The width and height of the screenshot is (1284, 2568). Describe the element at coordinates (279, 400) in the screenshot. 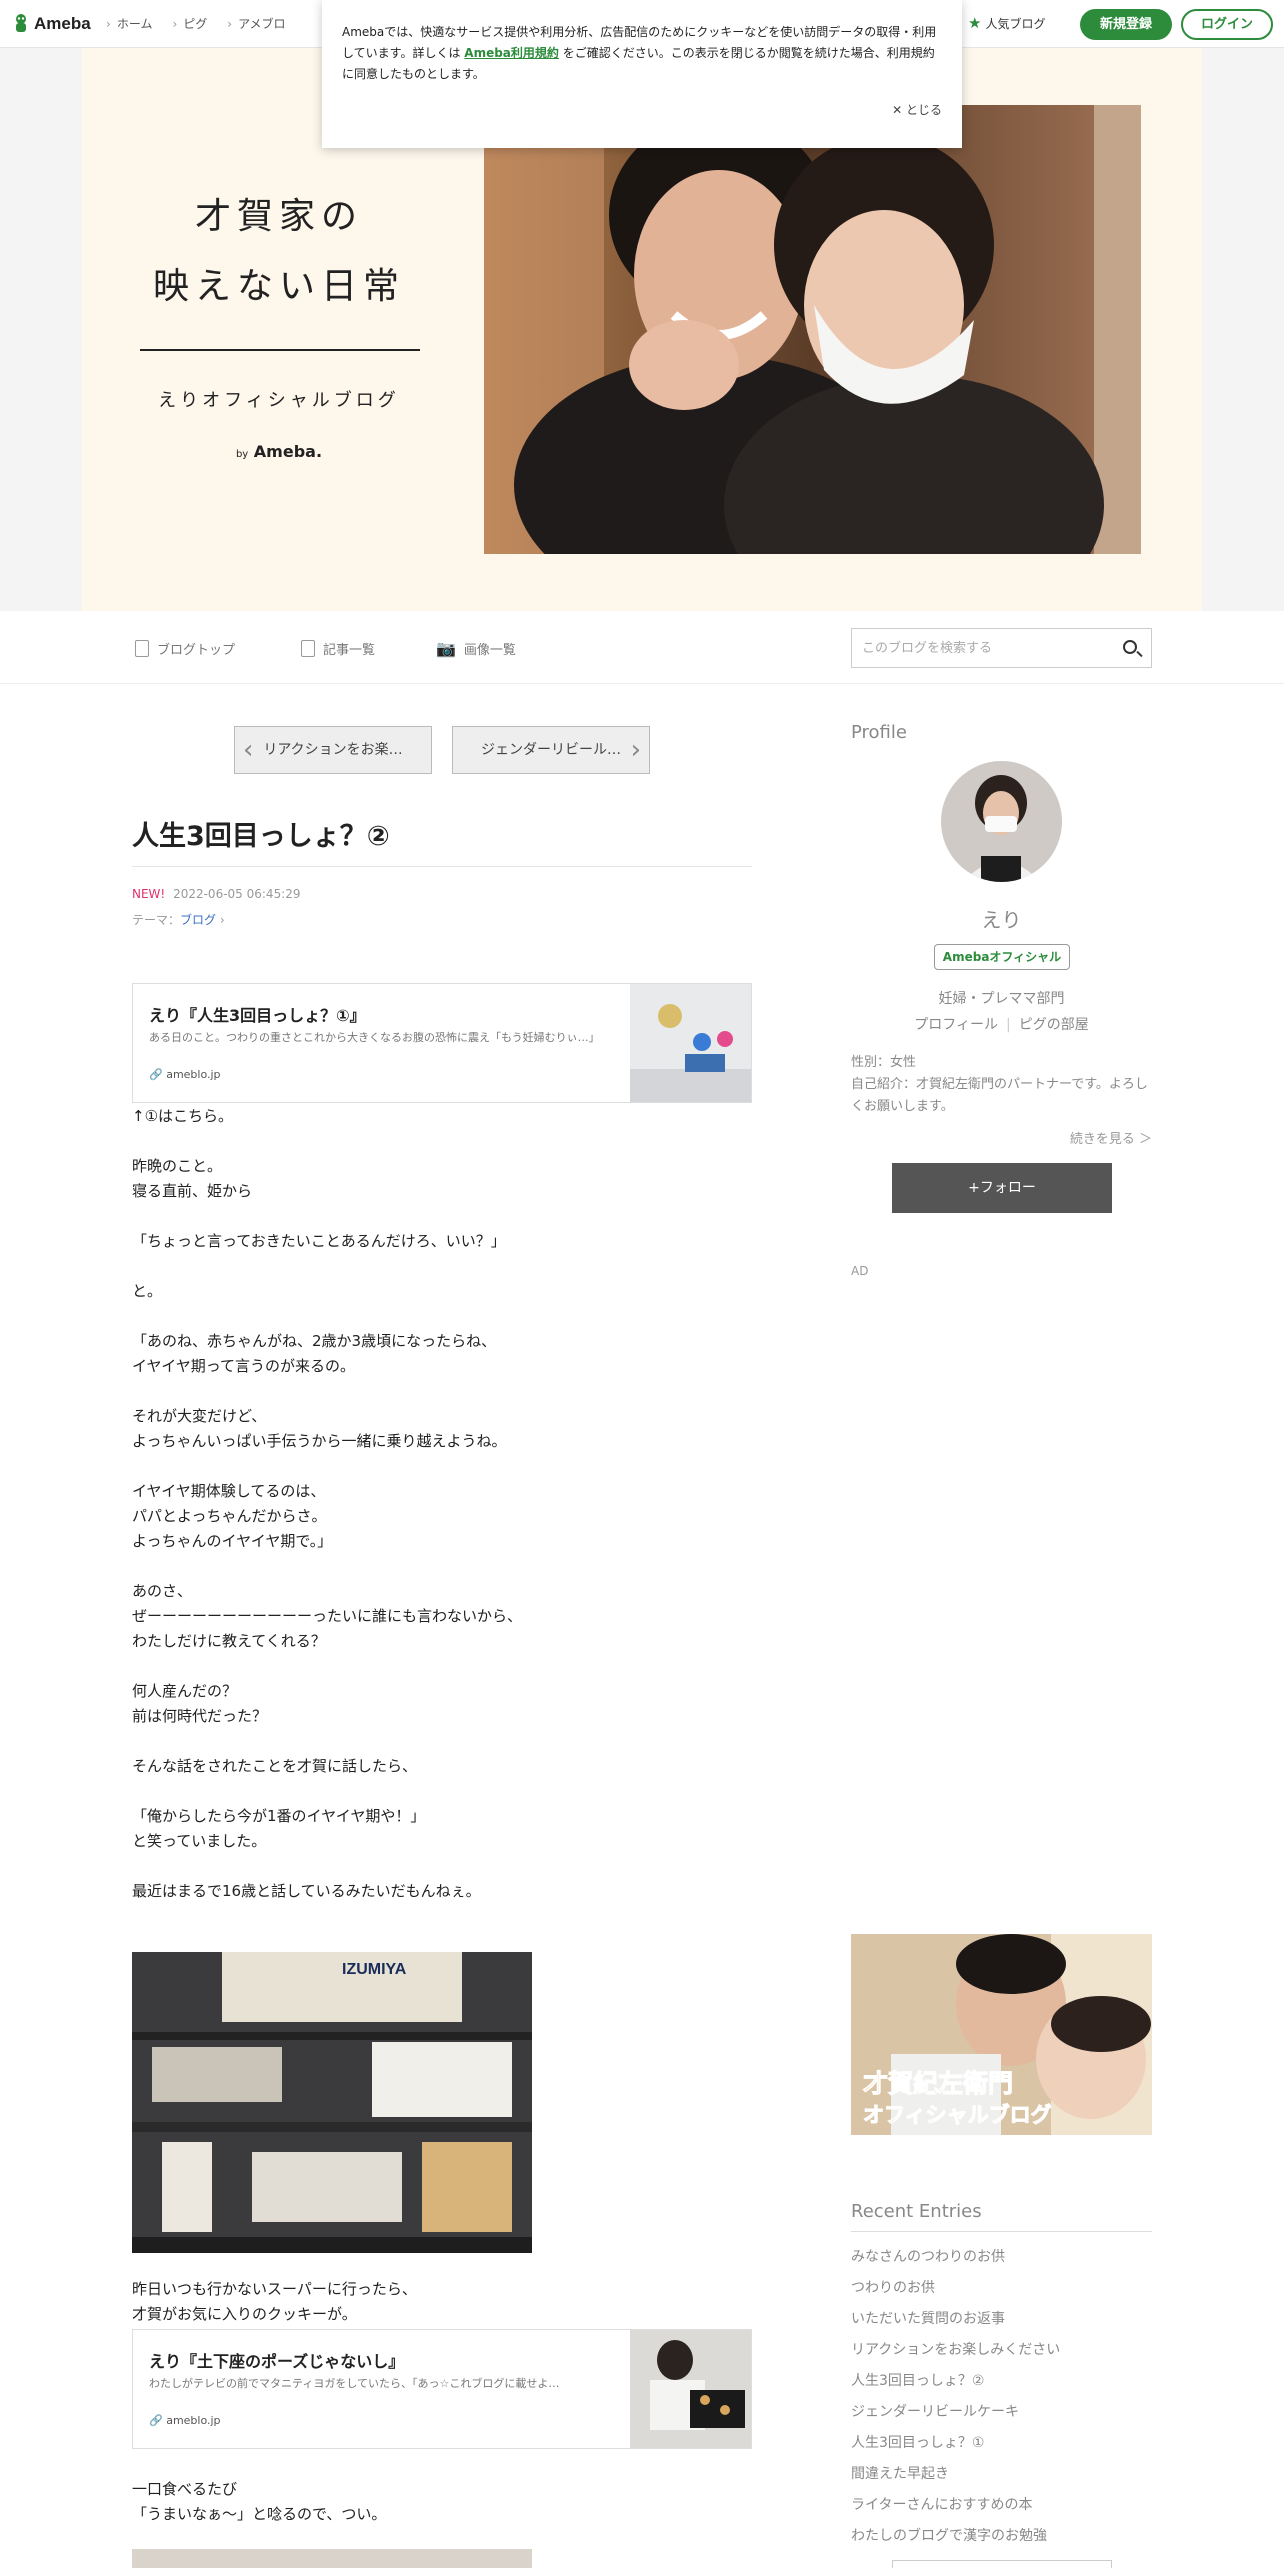

I see `blog-subtitle: えりオフィシャルブログ` at that location.